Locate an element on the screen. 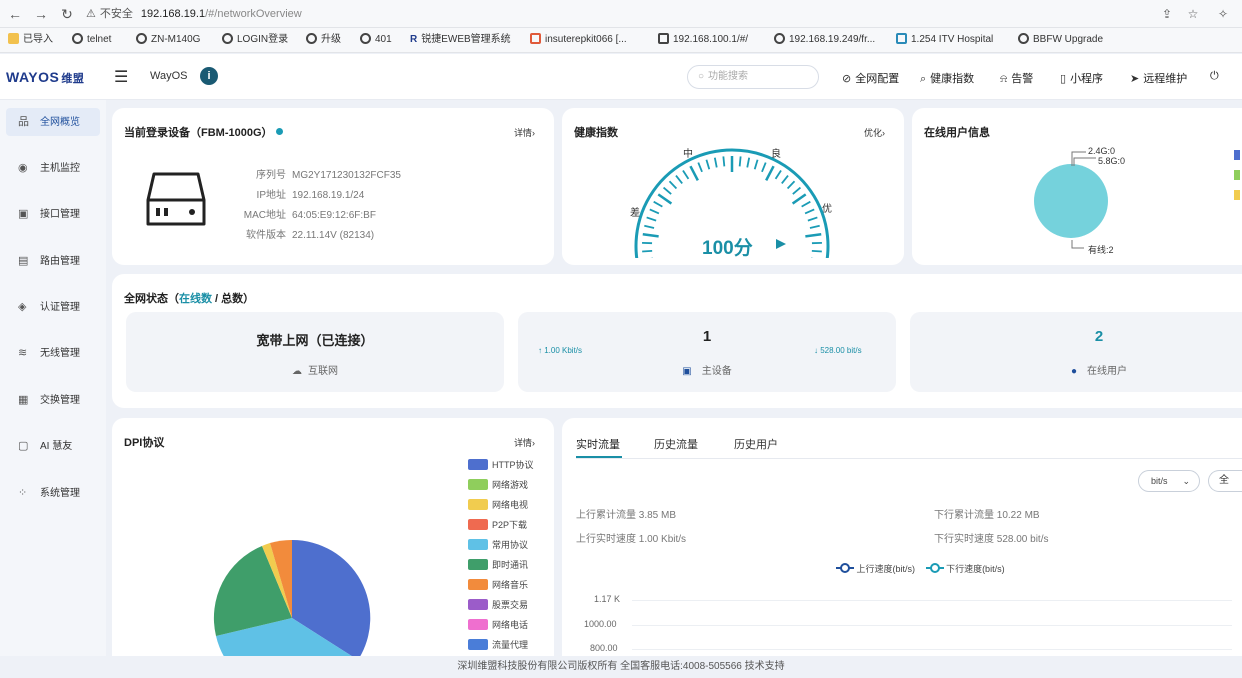  bookmark: 1.254 ITV Hospital is located at coordinates (944, 40).